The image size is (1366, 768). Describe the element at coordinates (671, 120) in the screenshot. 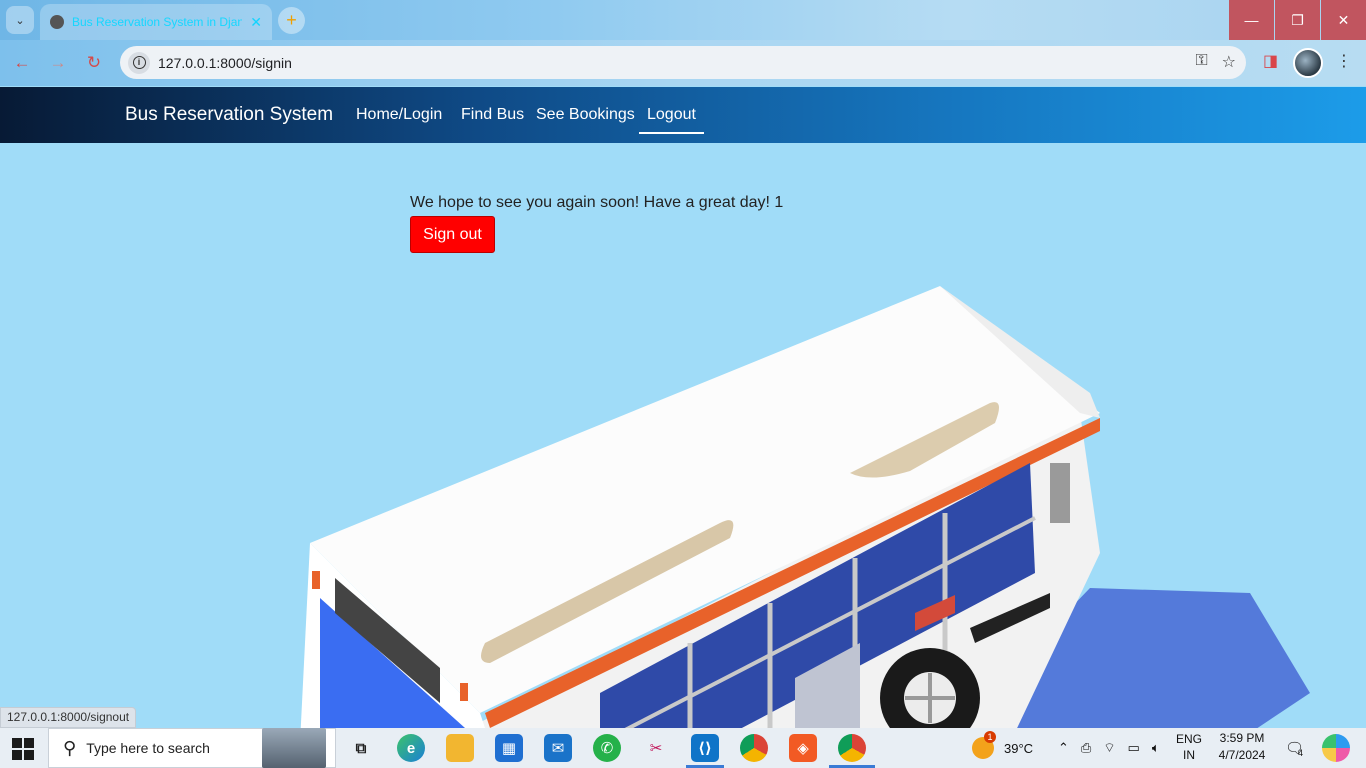

I see `nav-logout: Logout` at that location.